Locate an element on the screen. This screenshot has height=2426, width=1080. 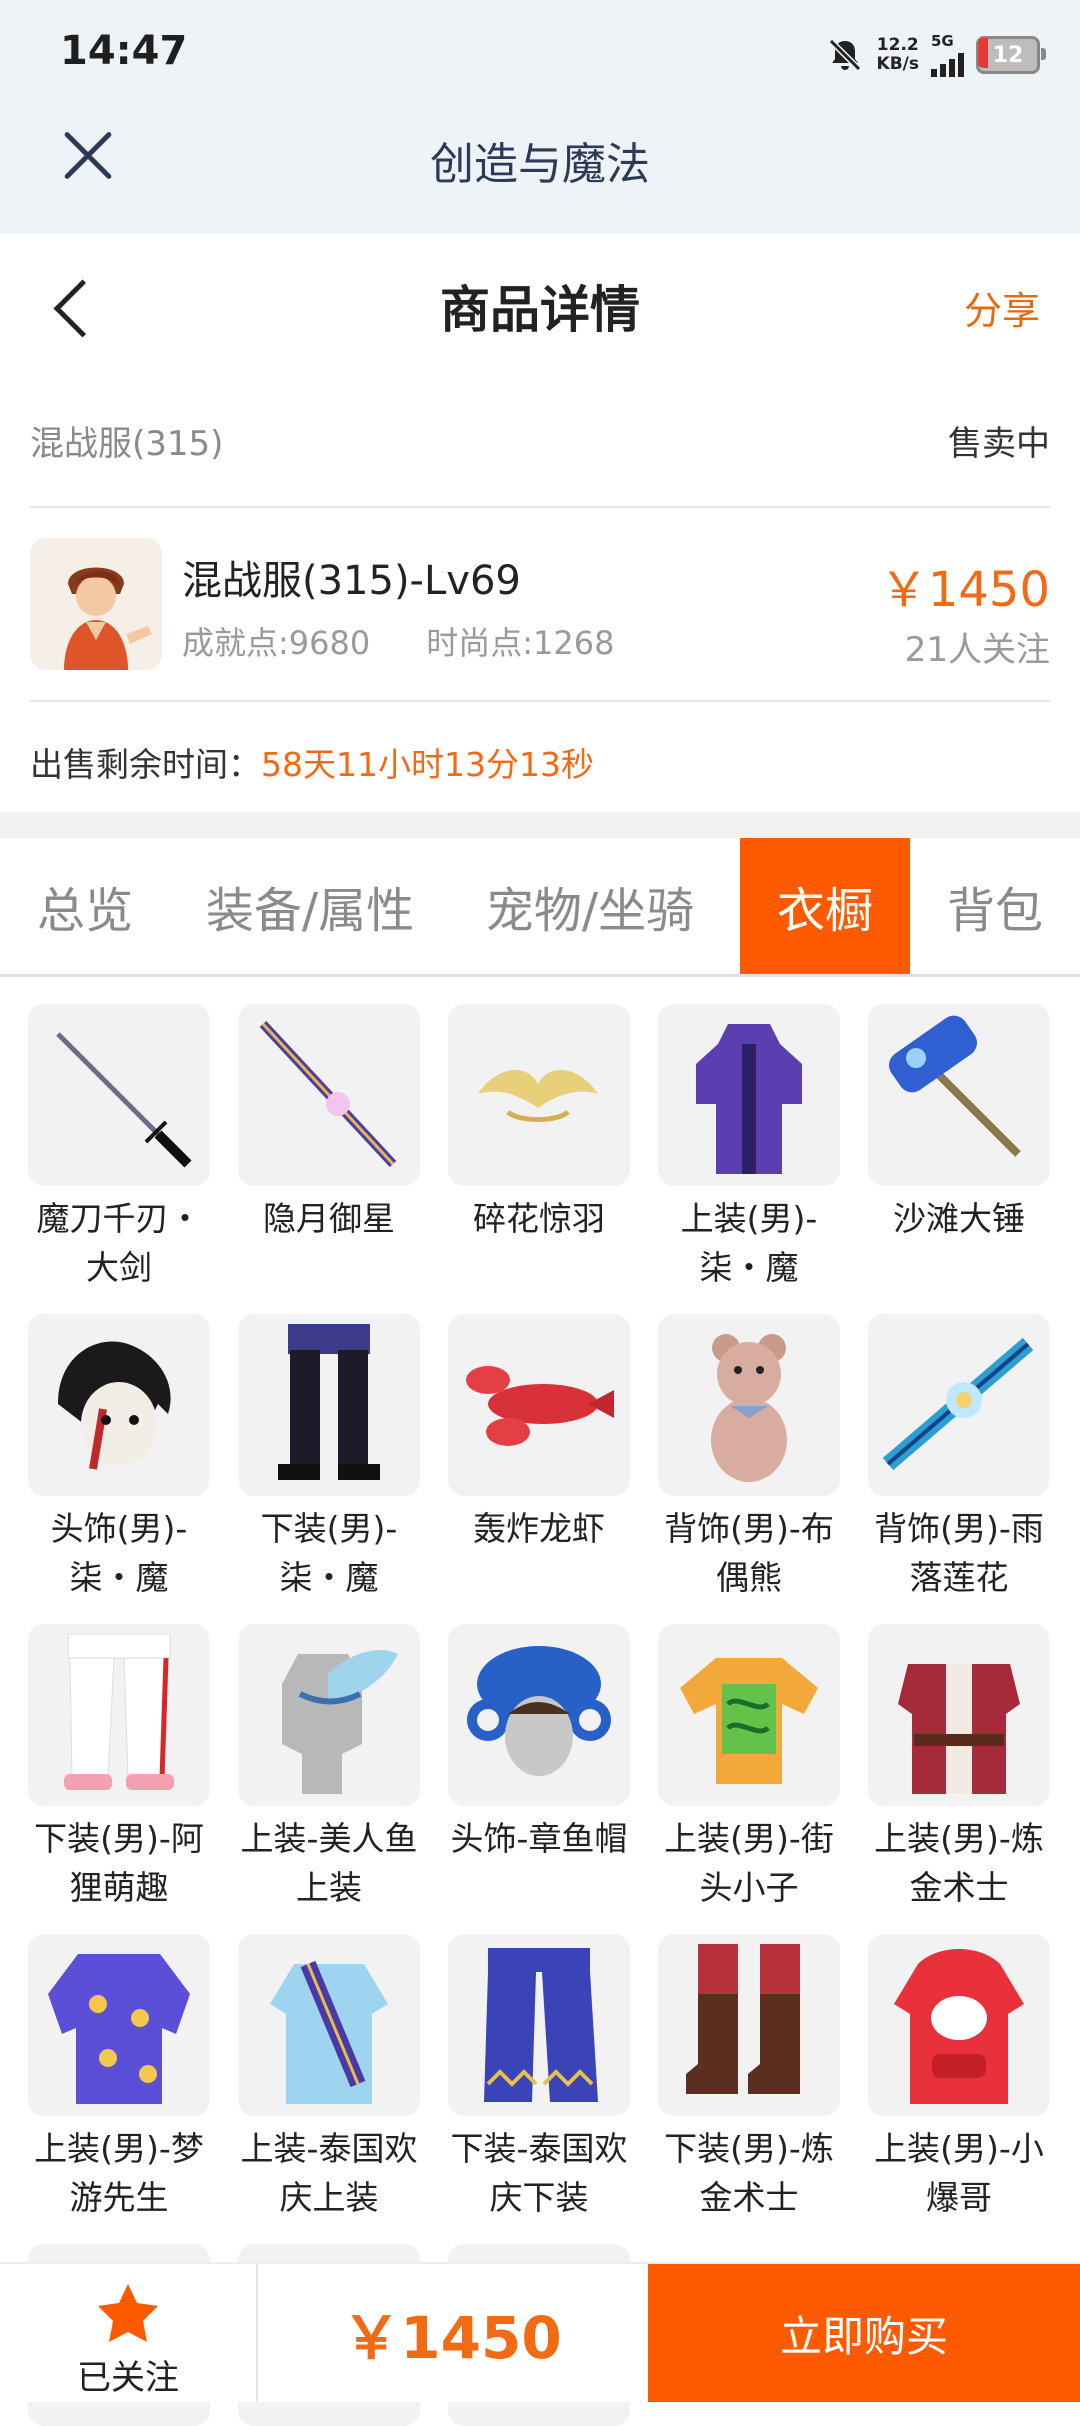
wardrobe-item-label: 背饰(男)-布偶熊 is located at coordinates (749, 1553).